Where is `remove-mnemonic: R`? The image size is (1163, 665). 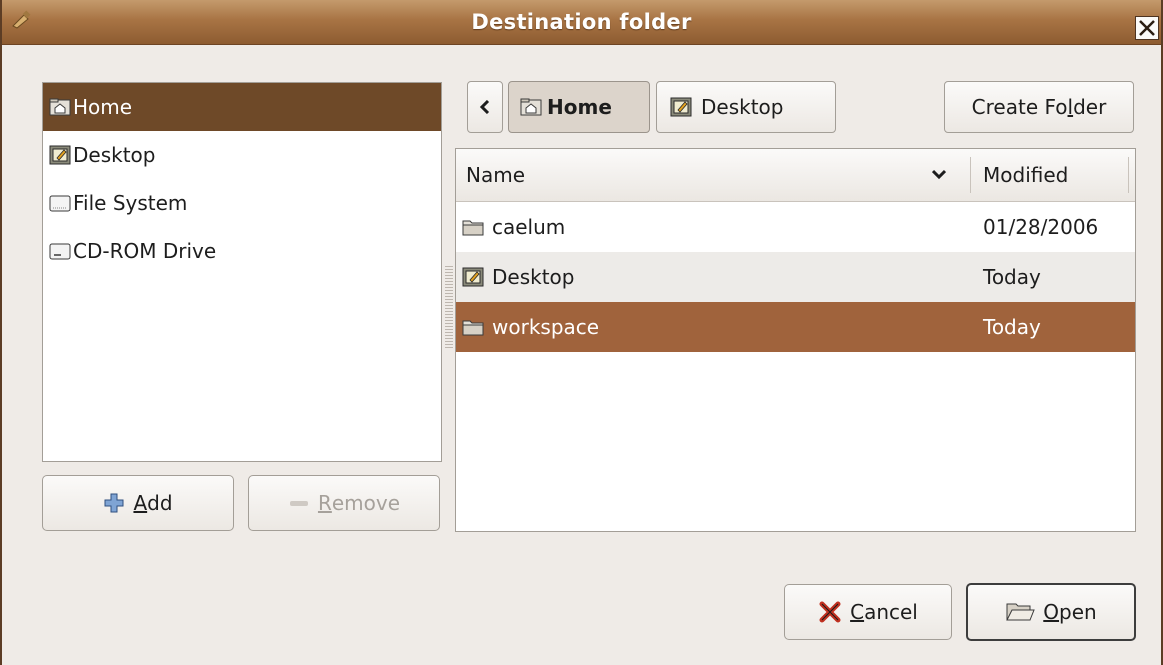 remove-mnemonic: R is located at coordinates (324, 503).